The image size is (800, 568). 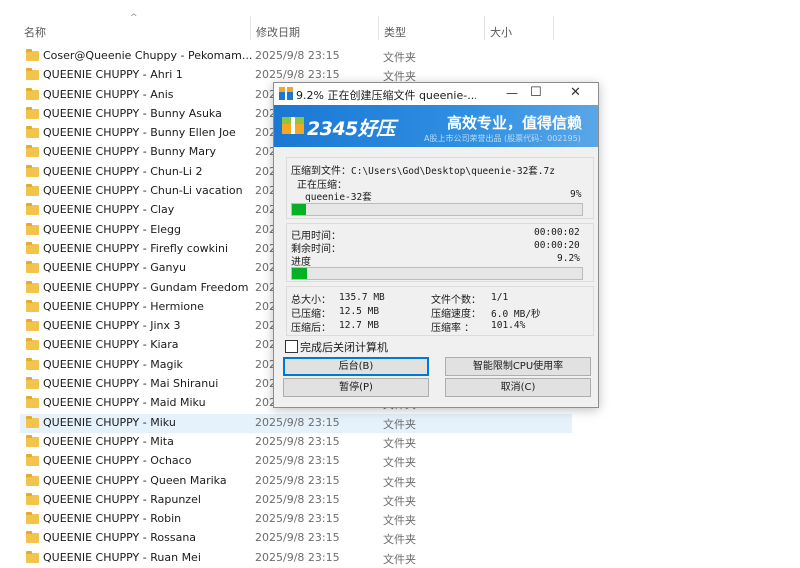 What do you see at coordinates (299, 209) in the screenshot?
I see `item-progress-fill` at bounding box center [299, 209].